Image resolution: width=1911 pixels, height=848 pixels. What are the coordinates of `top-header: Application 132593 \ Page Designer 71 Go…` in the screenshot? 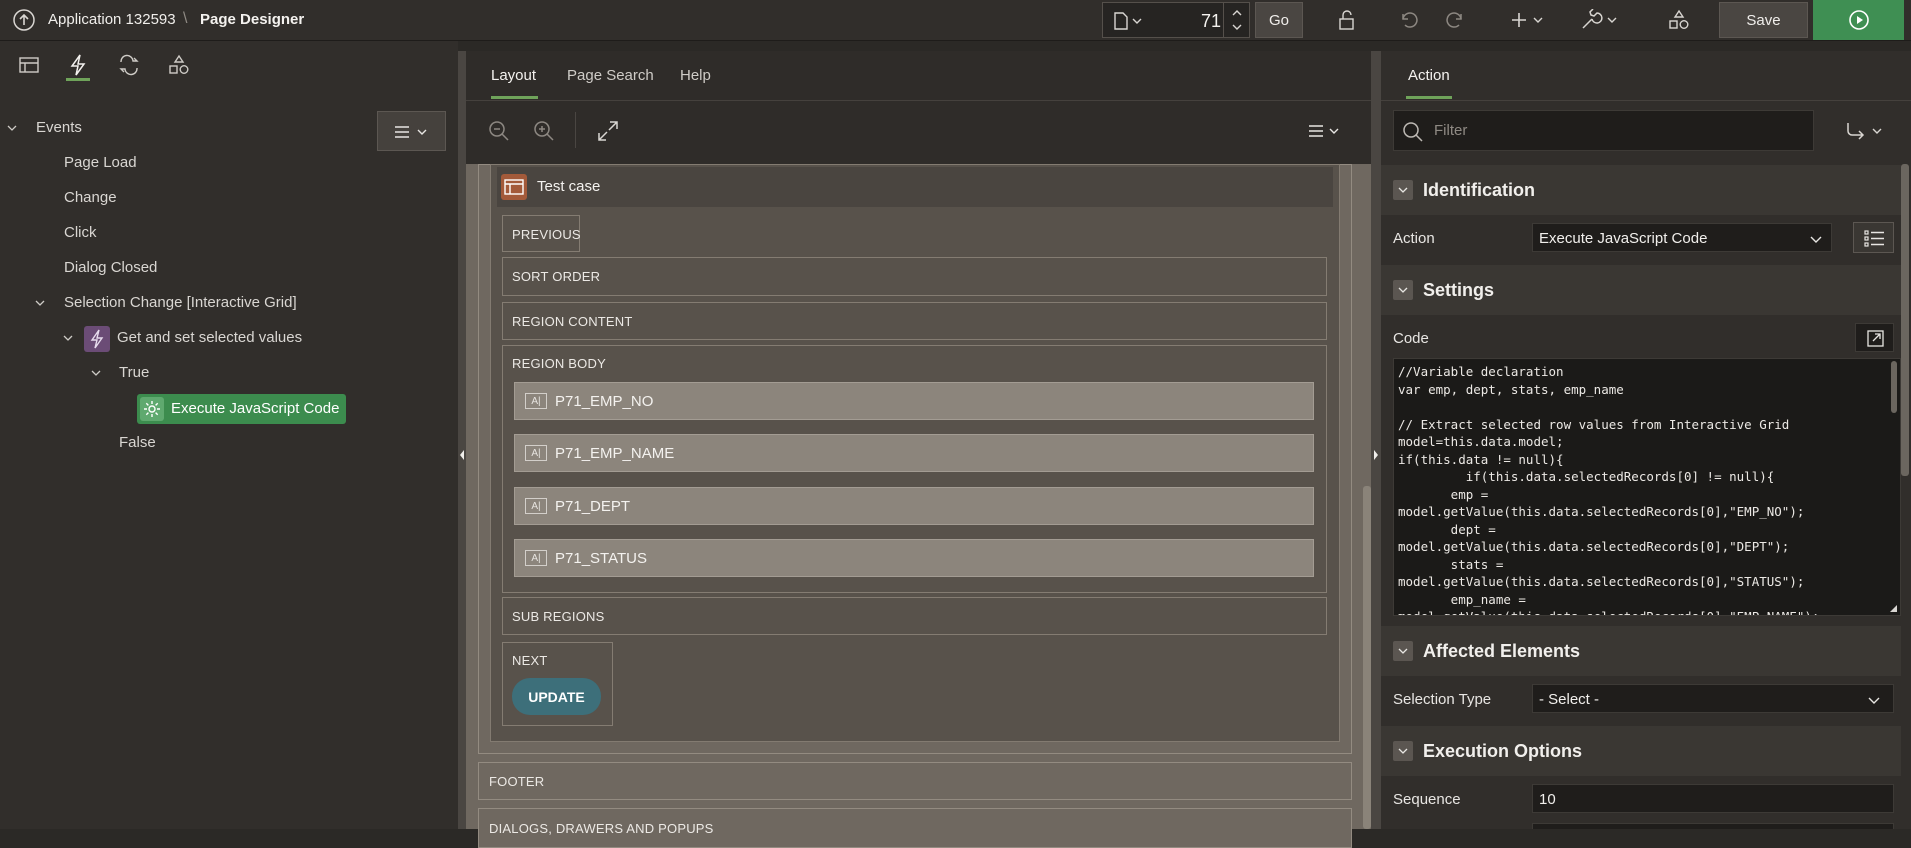 It's located at (955, 20).